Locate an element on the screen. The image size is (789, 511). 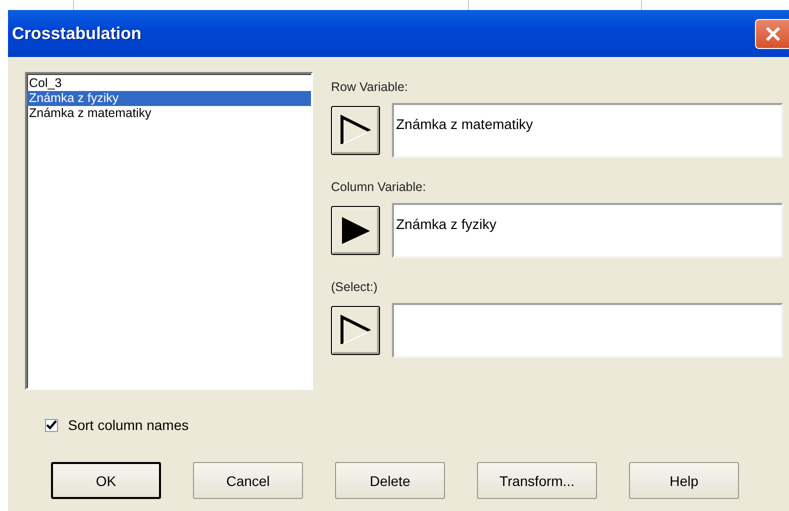
checkmark-icon is located at coordinates (51, 425).